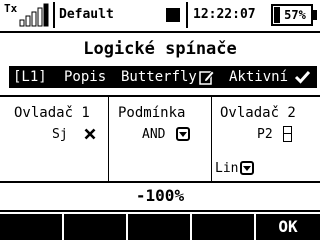 This screenshot has height=240, width=320. I want to click on tx-signal-indicator: Tx, so click(28, 15).